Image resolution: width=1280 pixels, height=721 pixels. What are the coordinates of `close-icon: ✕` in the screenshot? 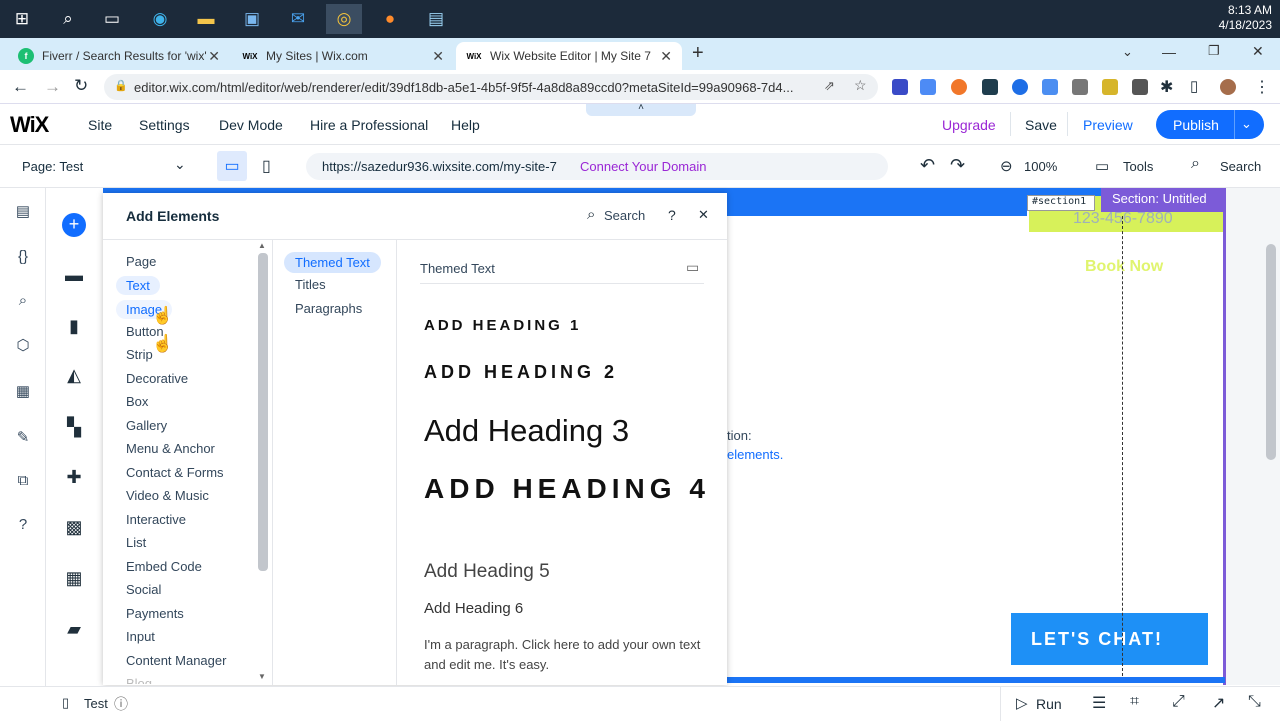 It's located at (703, 215).